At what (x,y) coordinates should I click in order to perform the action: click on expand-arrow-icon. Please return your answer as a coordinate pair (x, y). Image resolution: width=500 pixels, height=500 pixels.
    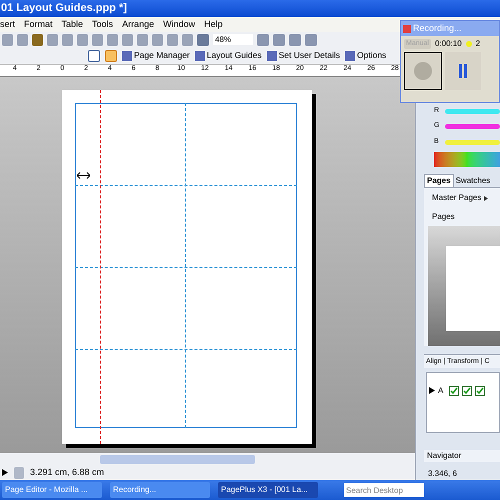
    Looking at the image, I should click on (486, 198).